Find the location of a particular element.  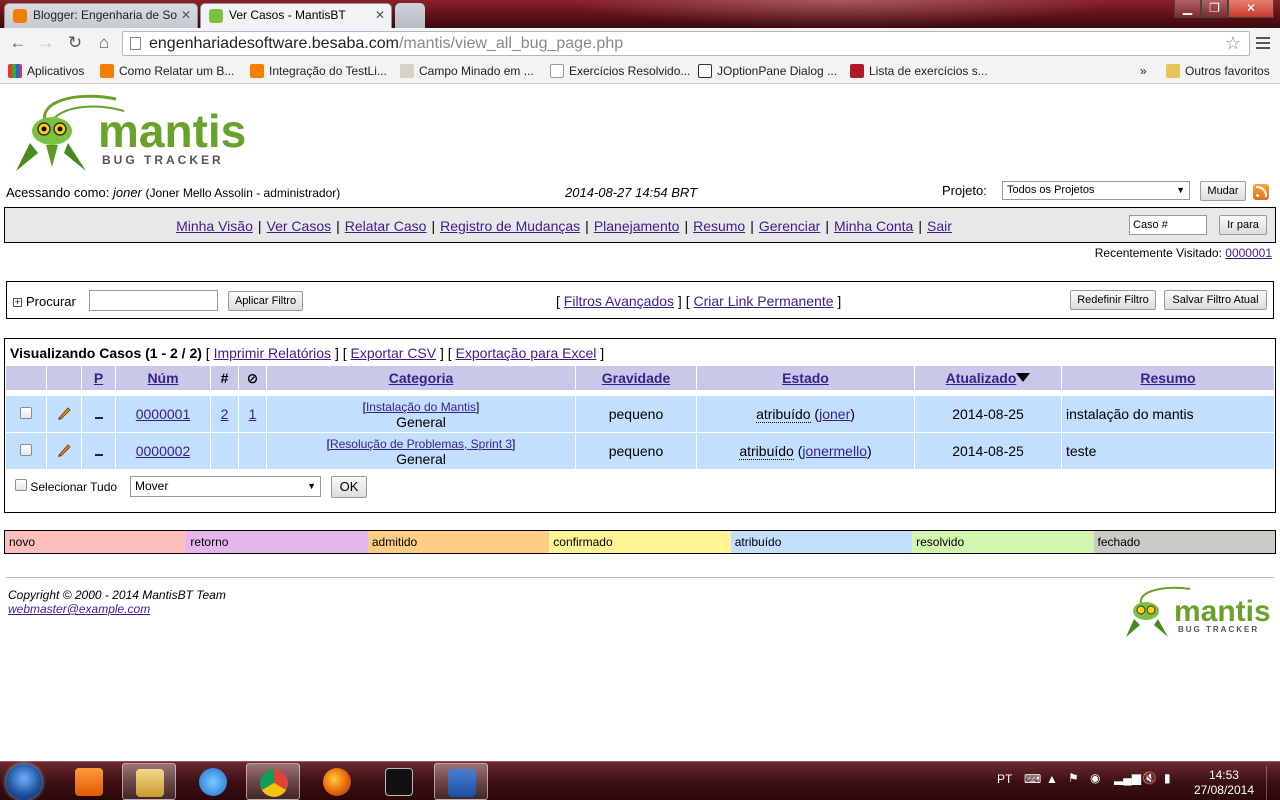

menu-logout: Sair is located at coordinates (939, 226).